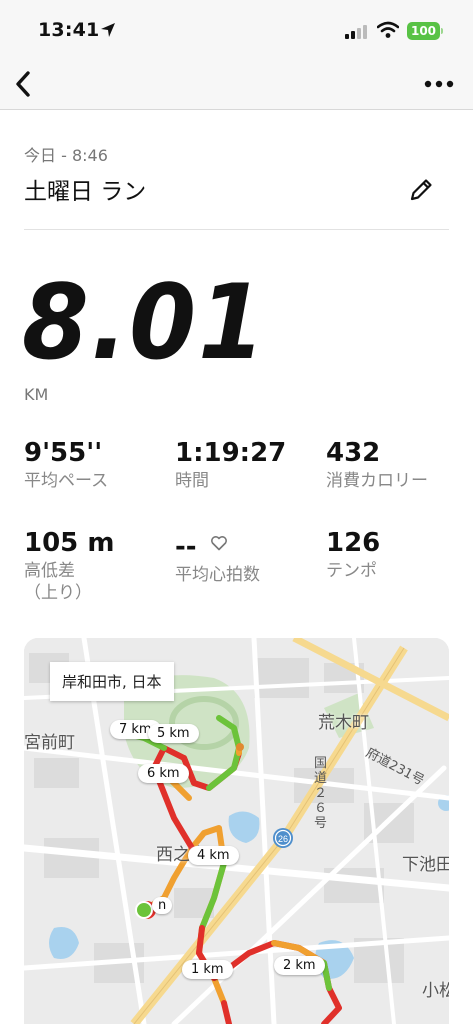 This screenshot has width=473, height=1024. What do you see at coordinates (163, 773) in the screenshot?
I see `km-marker: 6 km` at bounding box center [163, 773].